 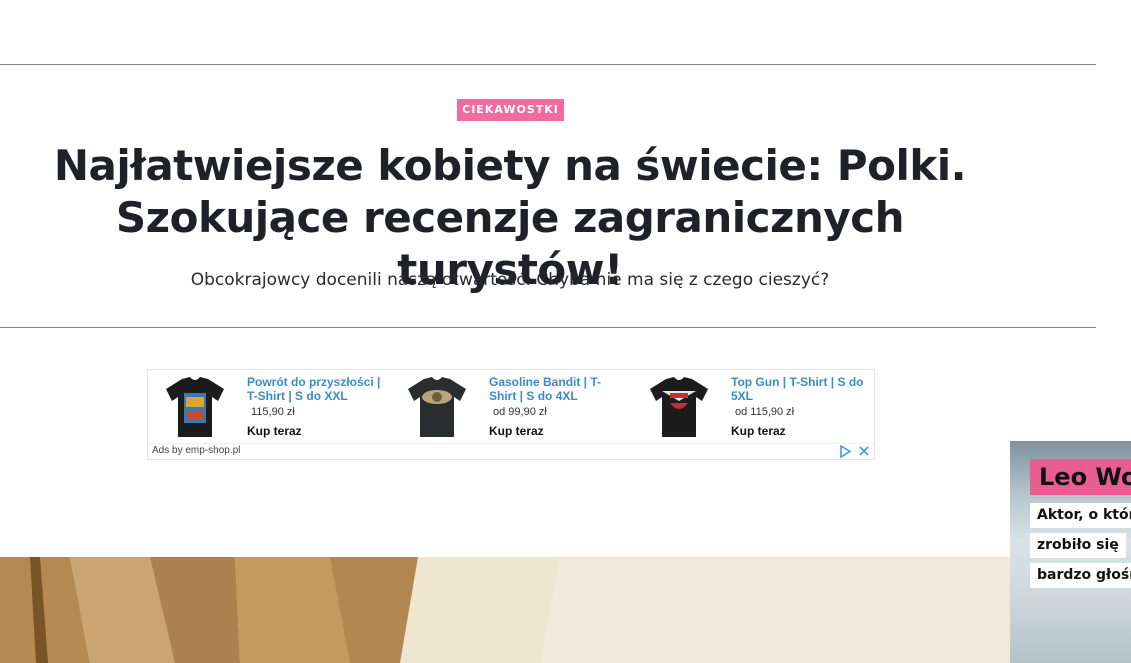 I want to click on bottom-divider, so click(x=548, y=327).